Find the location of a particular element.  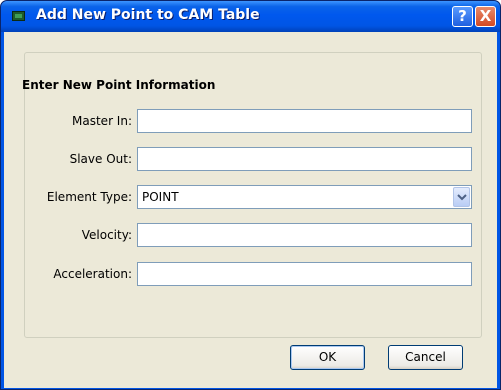

help-icon: ? is located at coordinates (462, 16).